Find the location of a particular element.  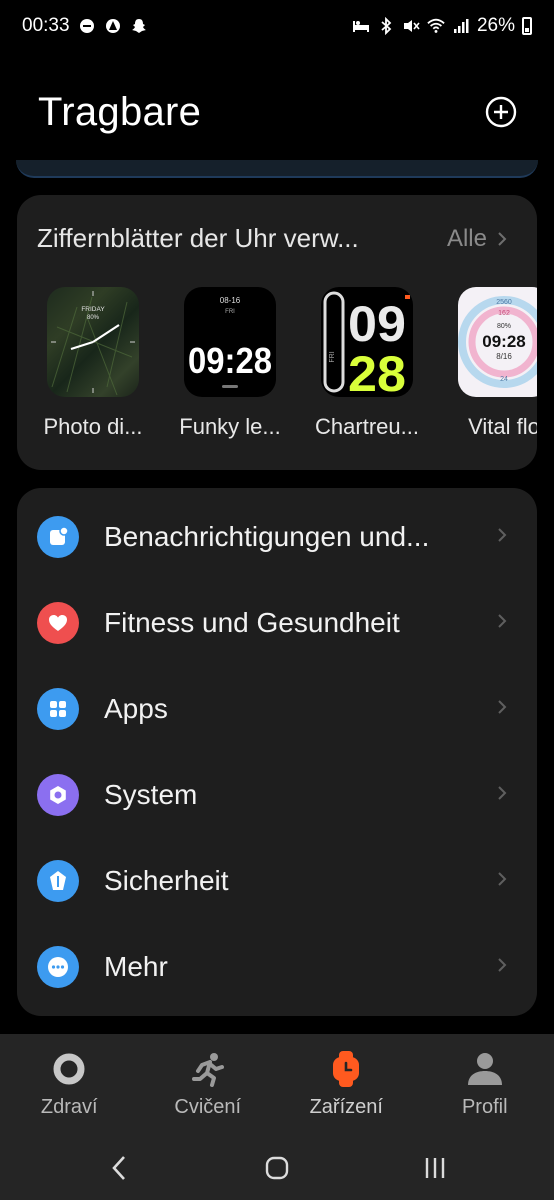

watch-face-vital: 2560 162 80% 09:28 8/16 24 Vital flo is located at coordinates (497, 363).